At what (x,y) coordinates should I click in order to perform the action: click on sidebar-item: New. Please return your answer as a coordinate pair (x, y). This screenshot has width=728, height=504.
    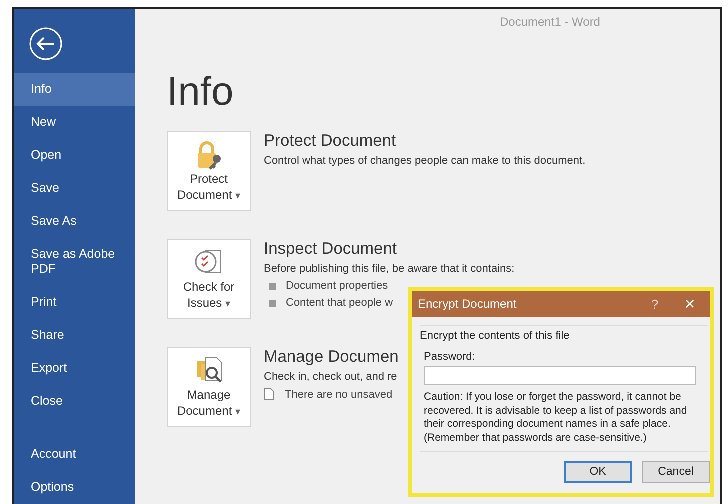
    Looking at the image, I should click on (74, 122).